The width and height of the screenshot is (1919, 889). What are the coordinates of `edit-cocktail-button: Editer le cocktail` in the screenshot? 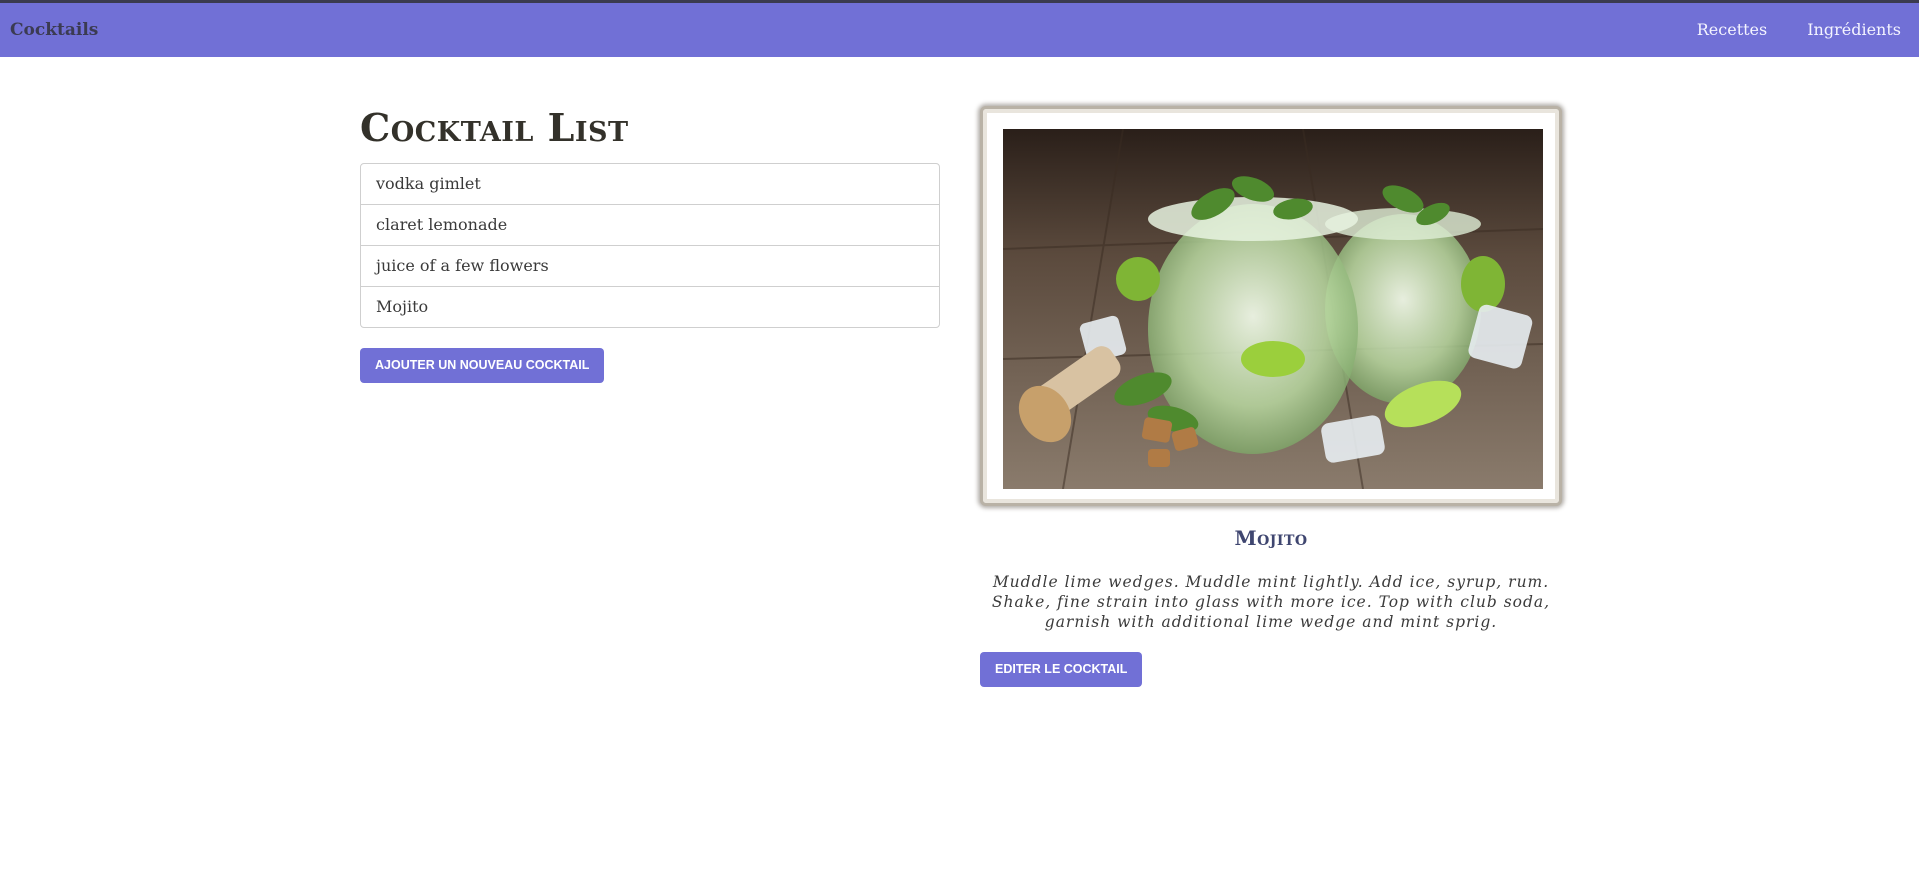 It's located at (1061, 669).